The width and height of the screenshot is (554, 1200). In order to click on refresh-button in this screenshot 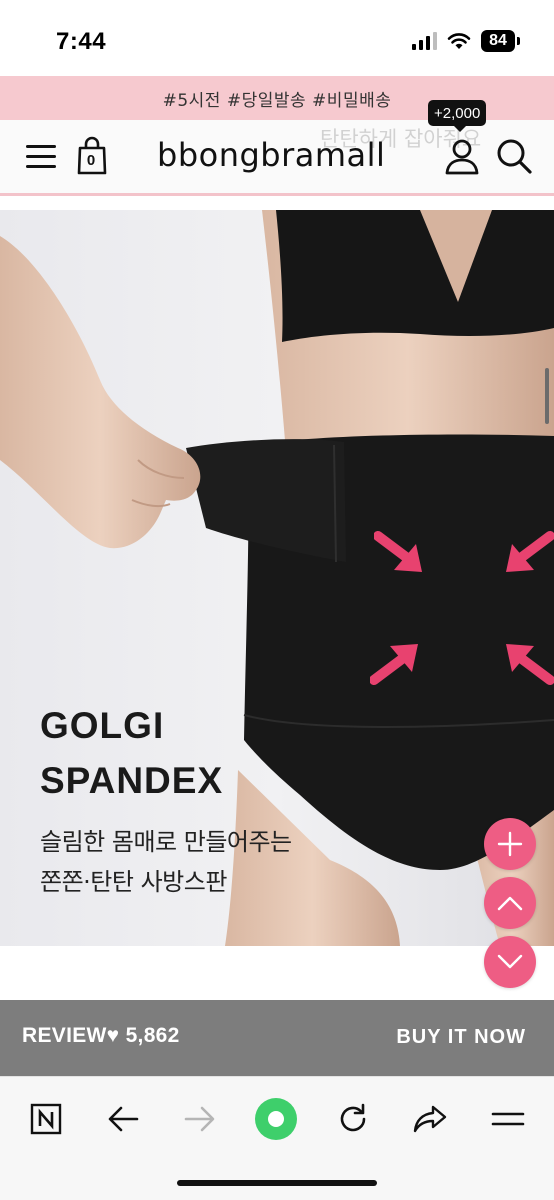, I will do `click(353, 1119)`.